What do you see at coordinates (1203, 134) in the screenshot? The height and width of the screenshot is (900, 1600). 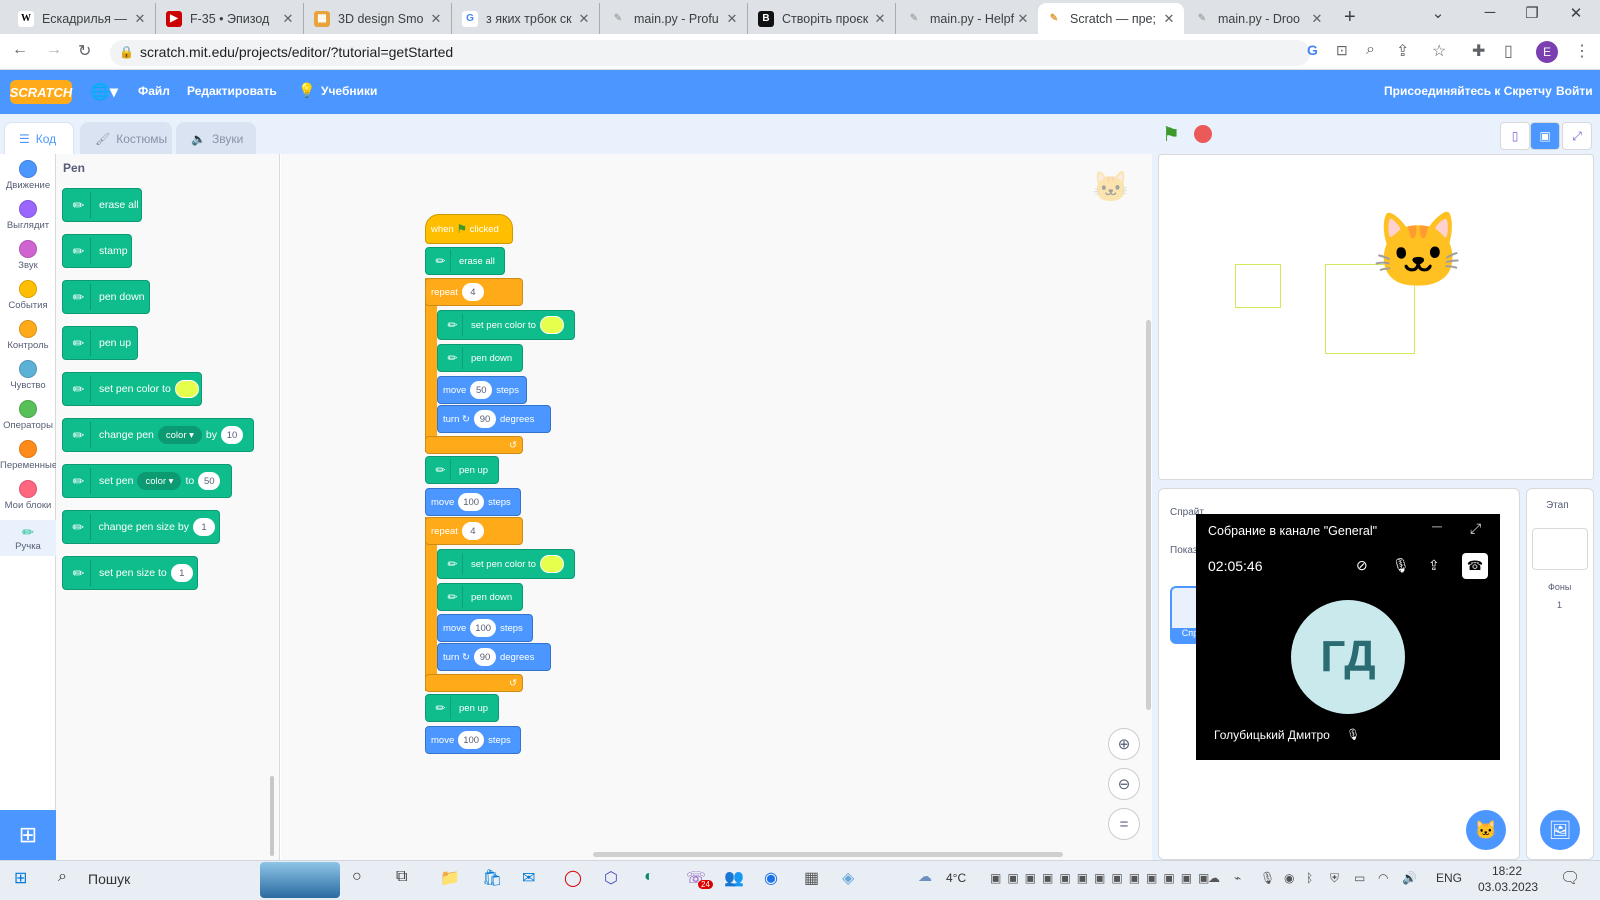 I see `stop-button` at bounding box center [1203, 134].